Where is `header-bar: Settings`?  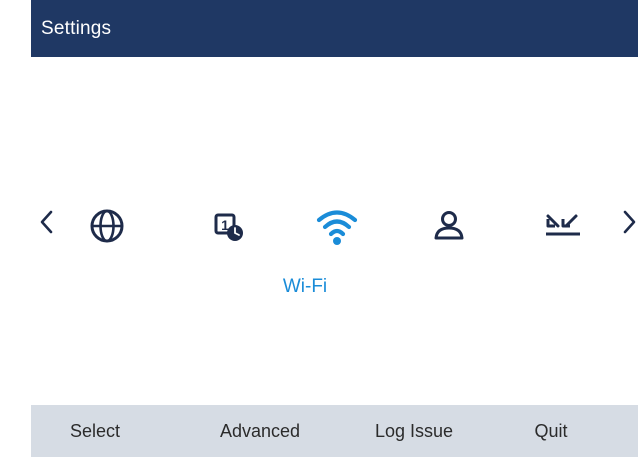 header-bar: Settings is located at coordinates (334, 28).